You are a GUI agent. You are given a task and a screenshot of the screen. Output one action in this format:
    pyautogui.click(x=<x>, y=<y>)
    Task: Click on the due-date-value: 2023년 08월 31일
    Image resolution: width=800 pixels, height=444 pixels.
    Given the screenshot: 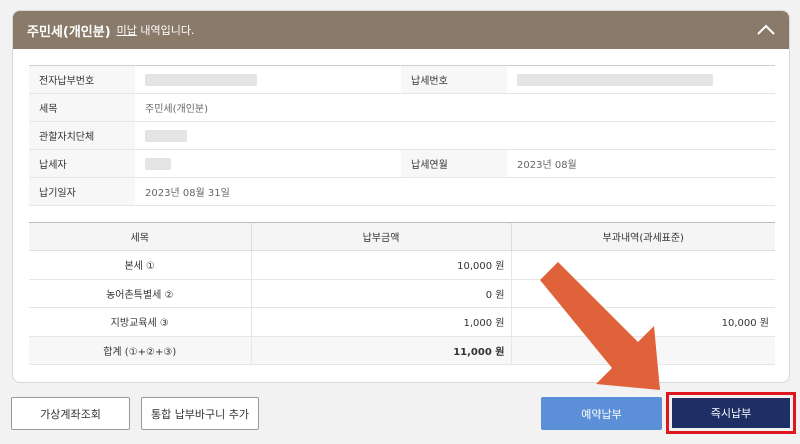 What is the action you would take?
    pyautogui.click(x=455, y=191)
    